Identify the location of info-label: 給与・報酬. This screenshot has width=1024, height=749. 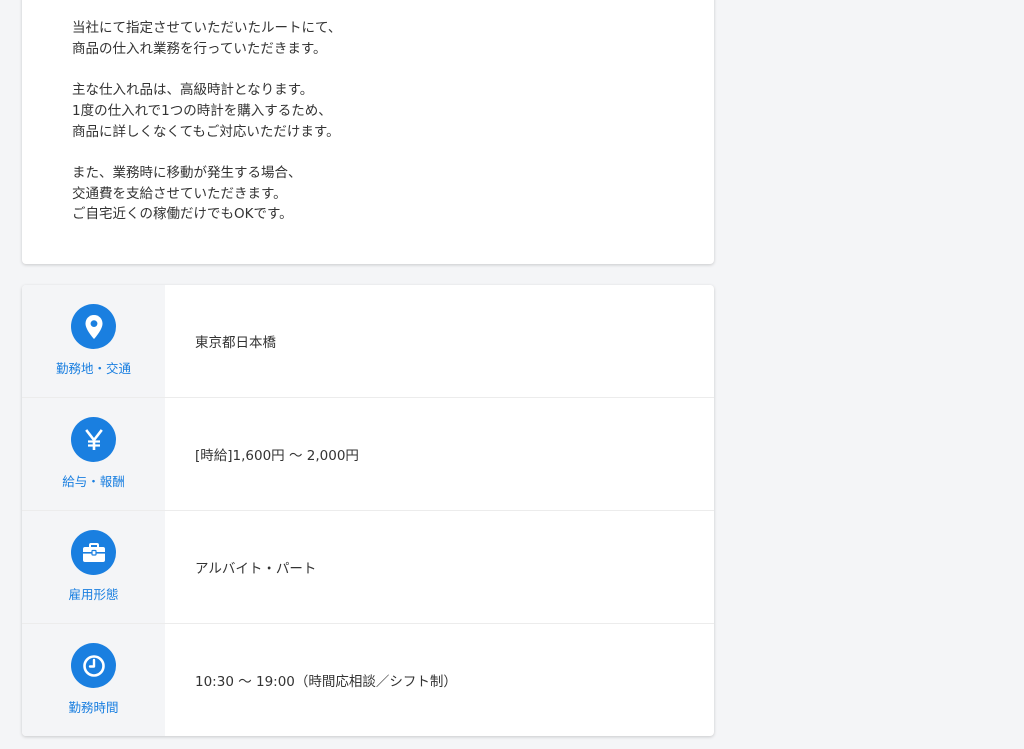
(93, 481).